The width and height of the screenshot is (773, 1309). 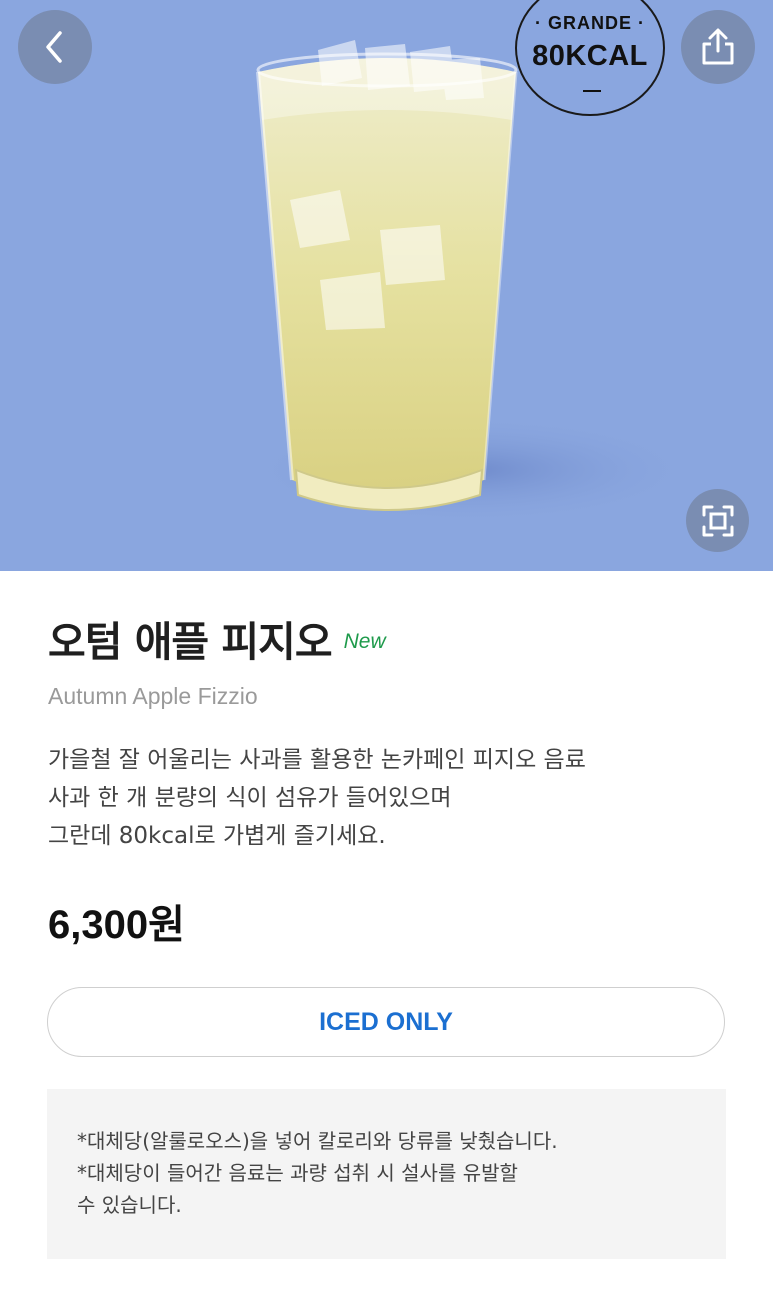 I want to click on notice-line: 수 있습니다., so click(x=129, y=1205).